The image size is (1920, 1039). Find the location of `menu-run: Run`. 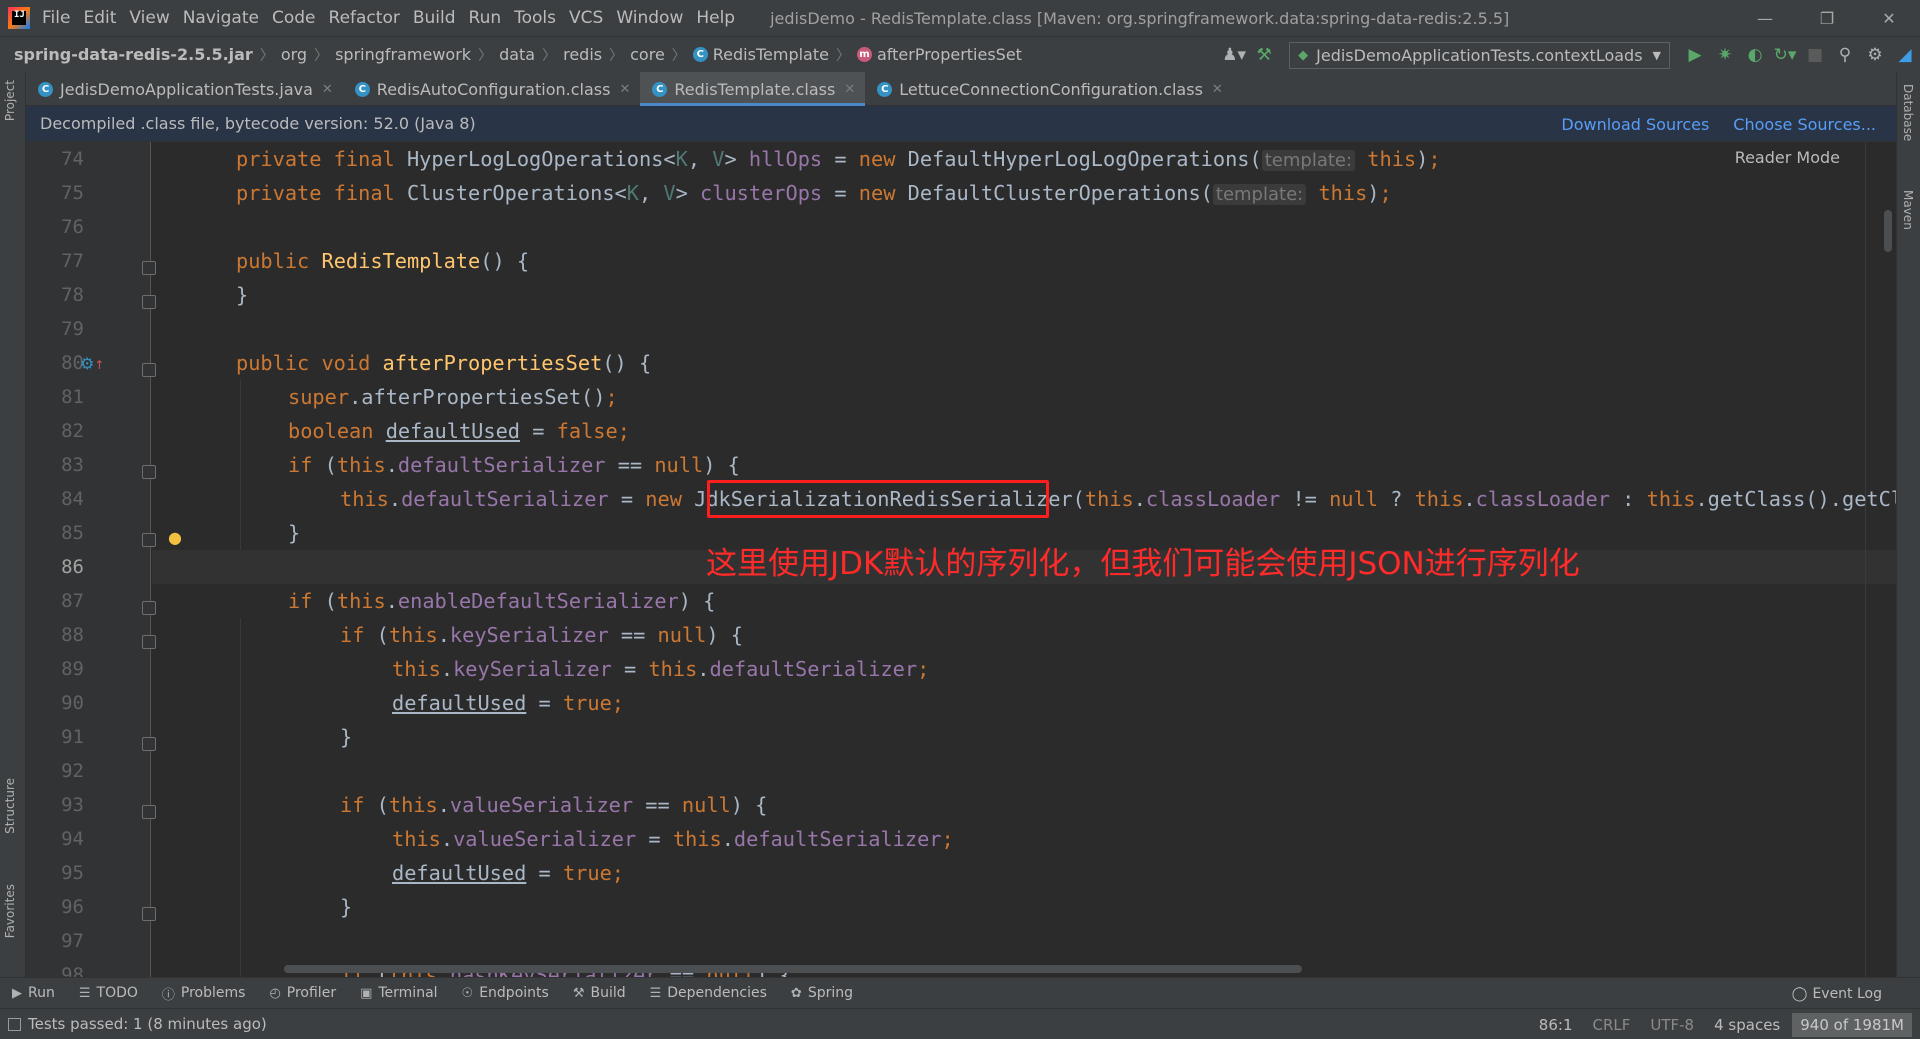

menu-run: Run is located at coordinates (485, 18).